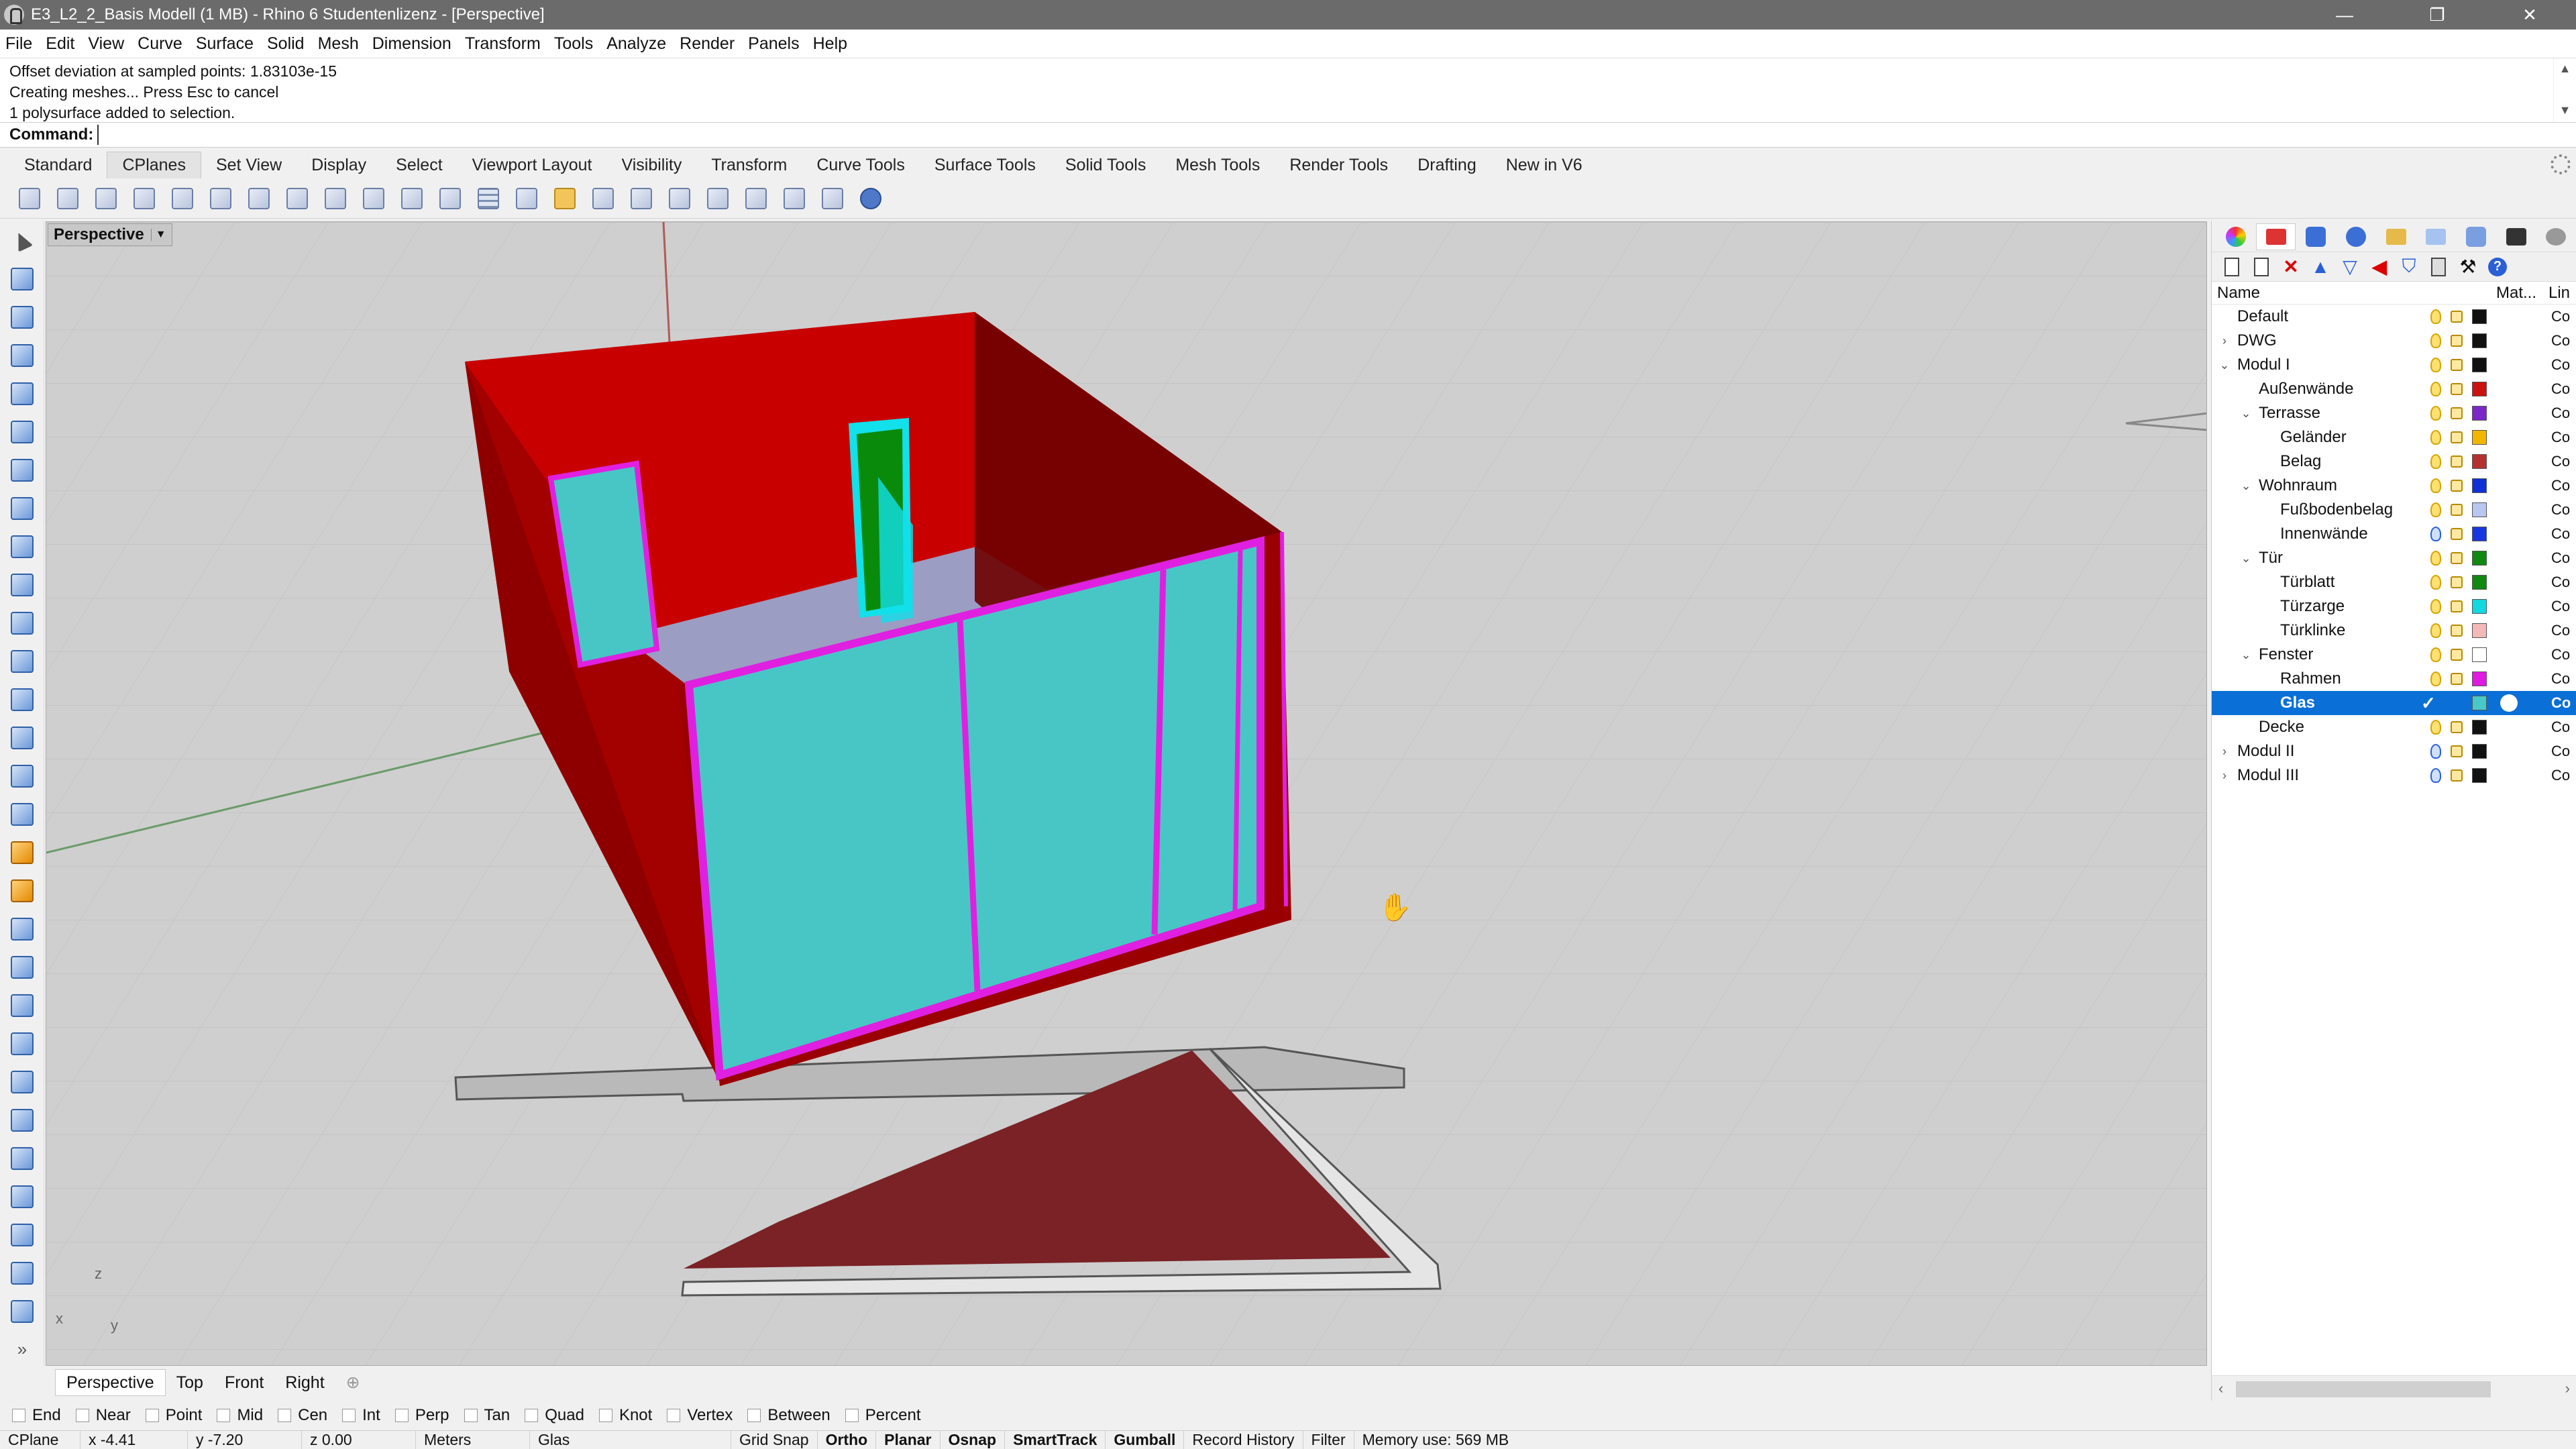 The width and height of the screenshot is (2576, 1449). What do you see at coordinates (22, 432) in the screenshot?
I see `ellipse-icon` at bounding box center [22, 432].